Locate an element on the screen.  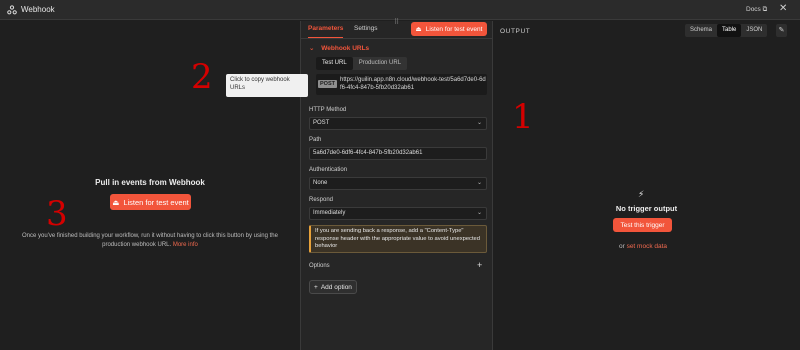
docs-link: Docs ⧉ is located at coordinates (756, 10).